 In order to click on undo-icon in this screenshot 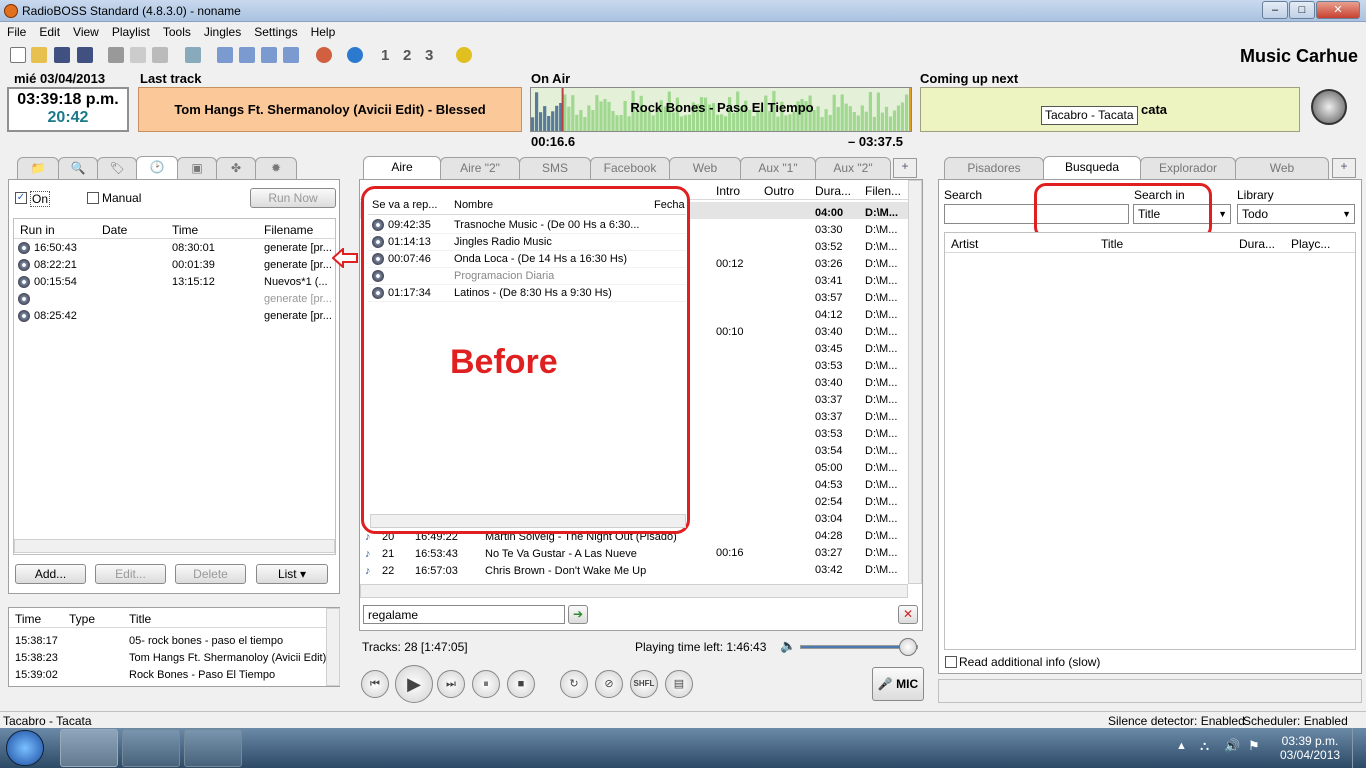, I will do `click(193, 55)`.